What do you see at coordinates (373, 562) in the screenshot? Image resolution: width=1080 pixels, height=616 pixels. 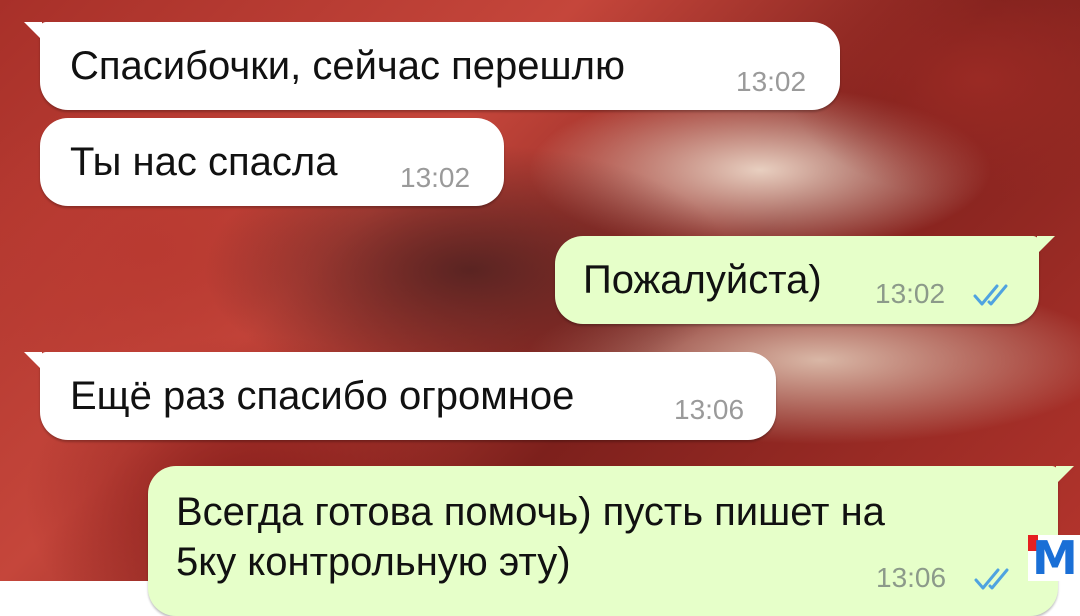 I see `message-text-line: 5ку контрольную эту)` at bounding box center [373, 562].